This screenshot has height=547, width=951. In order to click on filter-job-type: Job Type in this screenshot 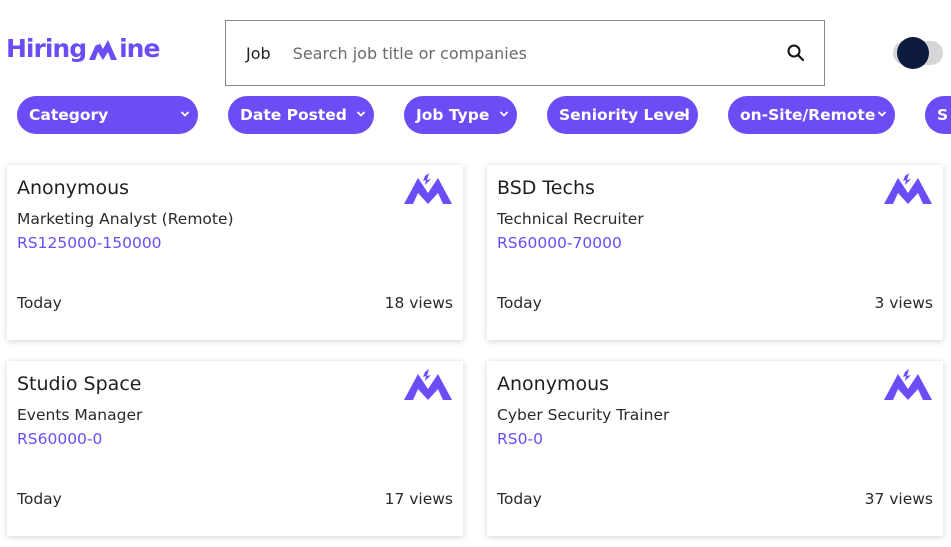, I will do `click(460, 115)`.